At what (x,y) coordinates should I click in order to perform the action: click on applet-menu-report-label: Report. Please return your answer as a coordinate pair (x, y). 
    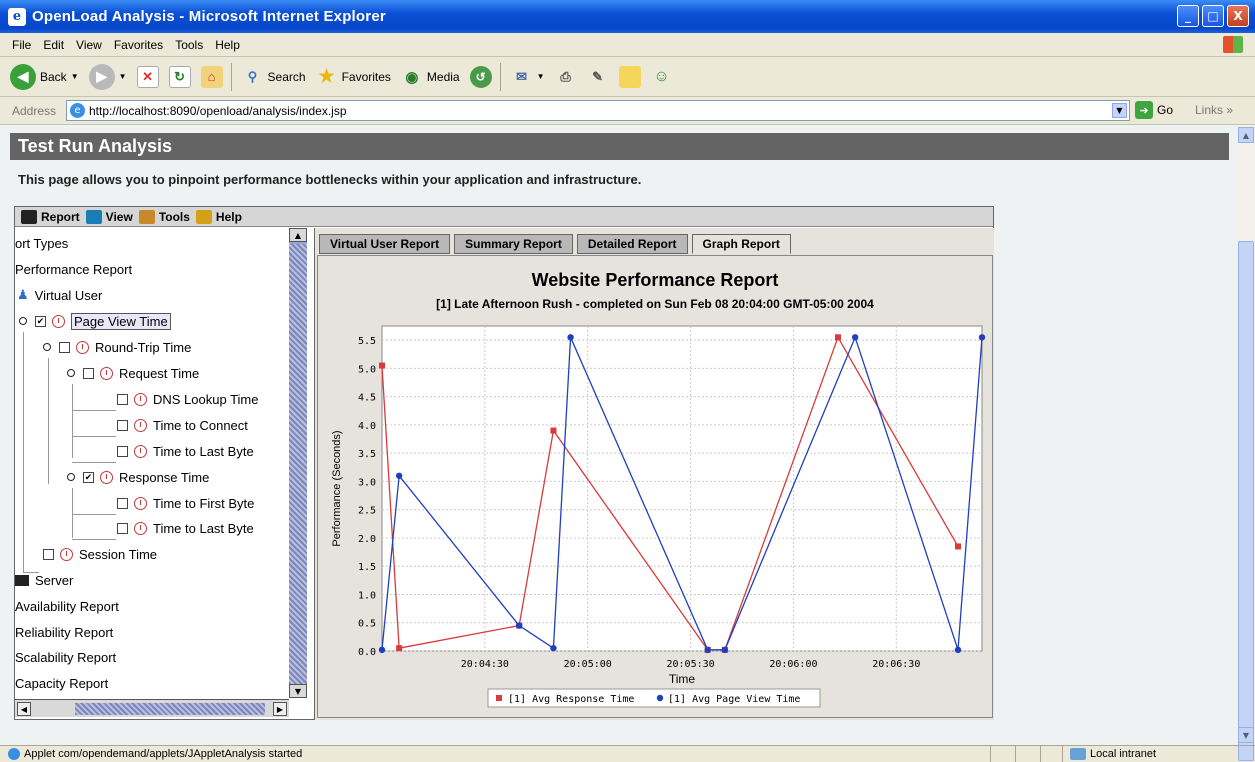
    Looking at the image, I should click on (60, 216).